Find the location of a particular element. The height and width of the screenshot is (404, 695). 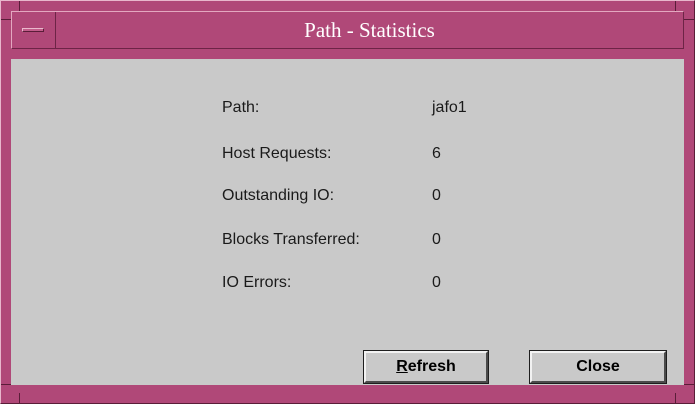

close-button: Close is located at coordinates (598, 367).